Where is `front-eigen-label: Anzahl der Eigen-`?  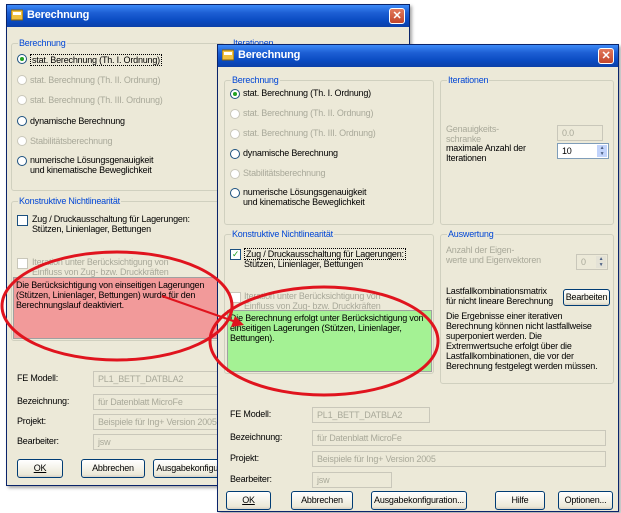
front-eigen-label: Anzahl der Eigen- is located at coordinates (480, 250).